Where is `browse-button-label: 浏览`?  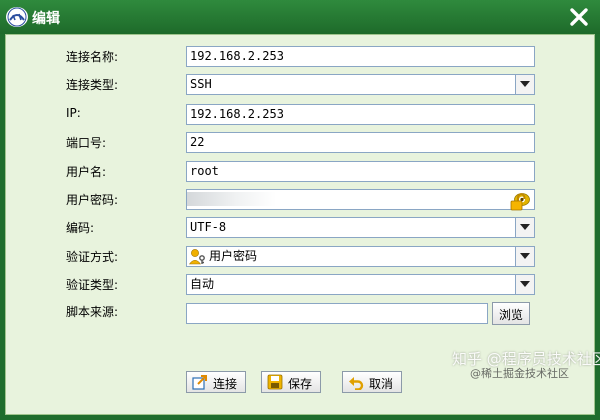 browse-button-label: 浏览 is located at coordinates (511, 315).